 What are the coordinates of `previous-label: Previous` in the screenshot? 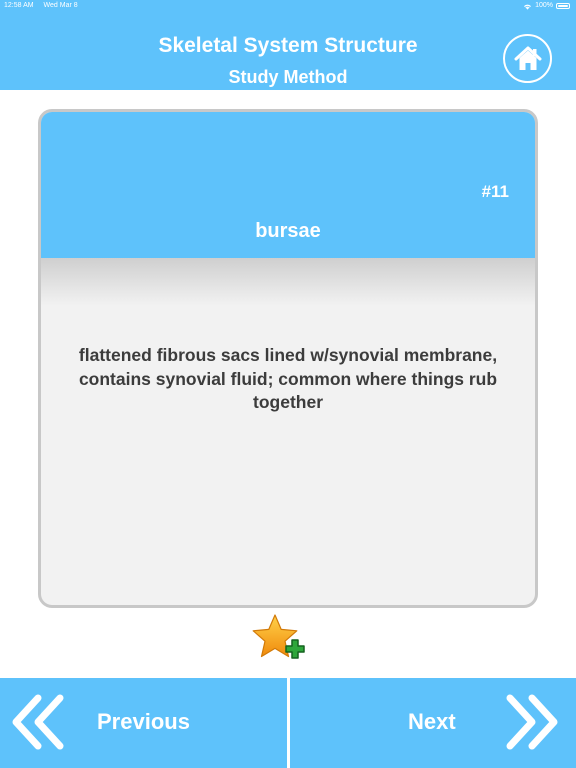 It's located at (143, 721).